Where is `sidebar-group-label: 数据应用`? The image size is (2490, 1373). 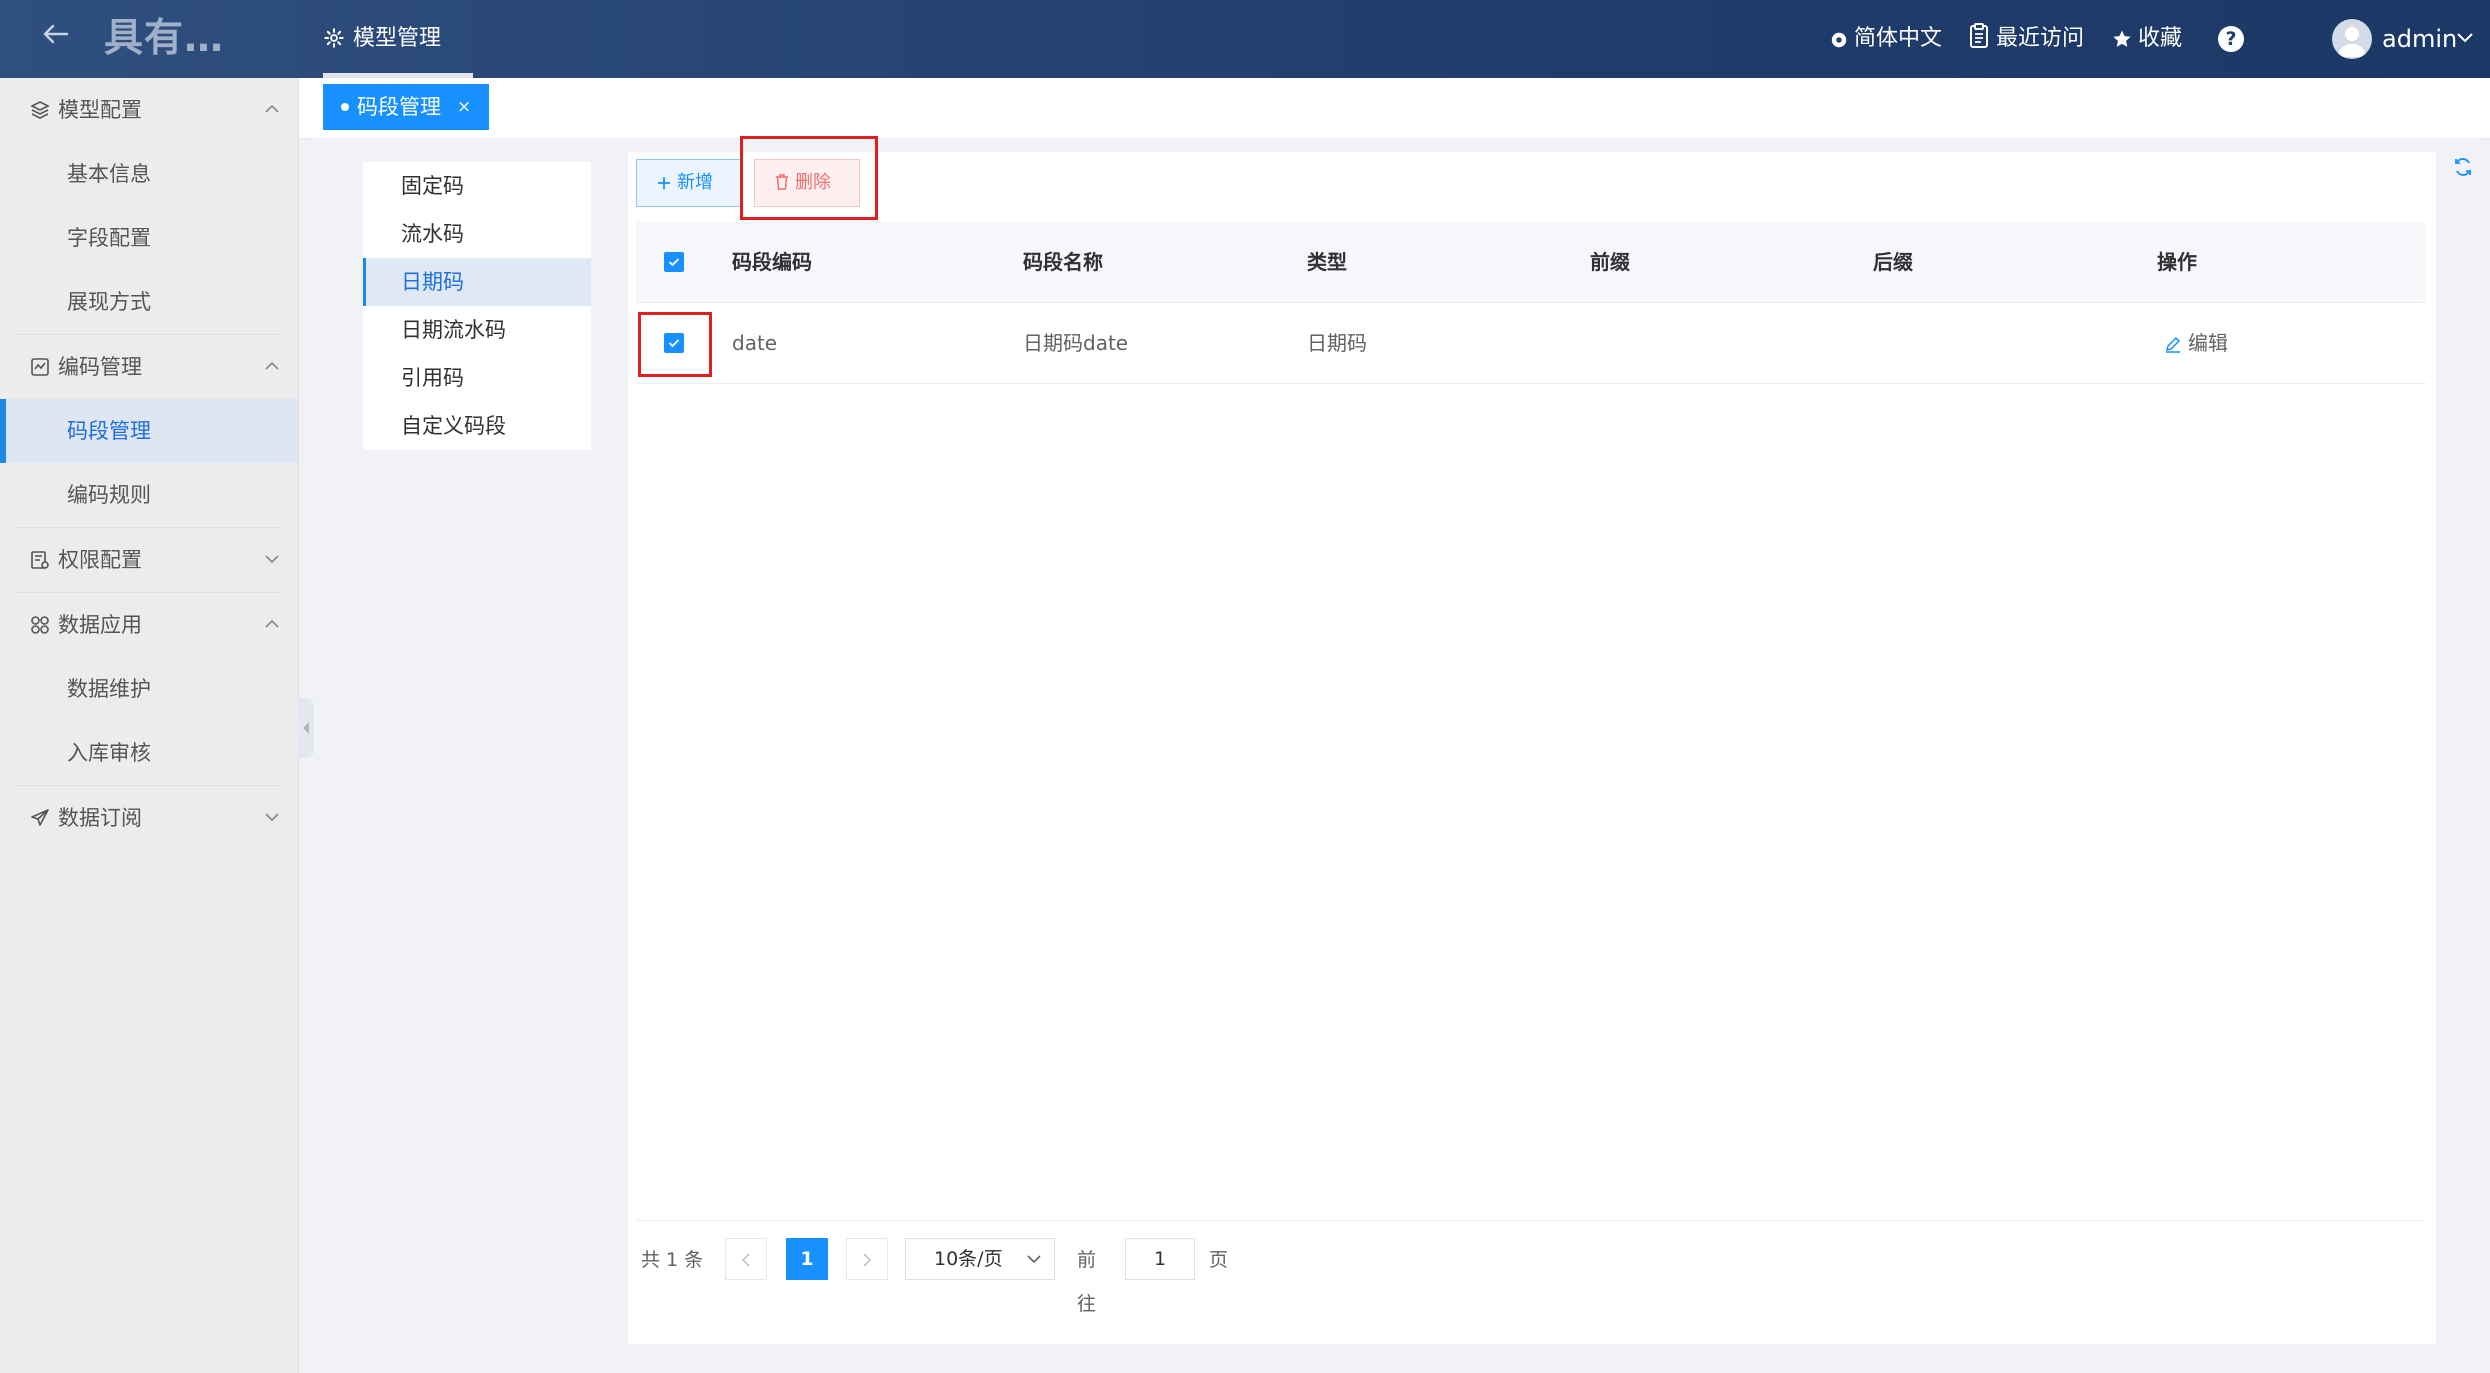 sidebar-group-label: 数据应用 is located at coordinates (100, 625).